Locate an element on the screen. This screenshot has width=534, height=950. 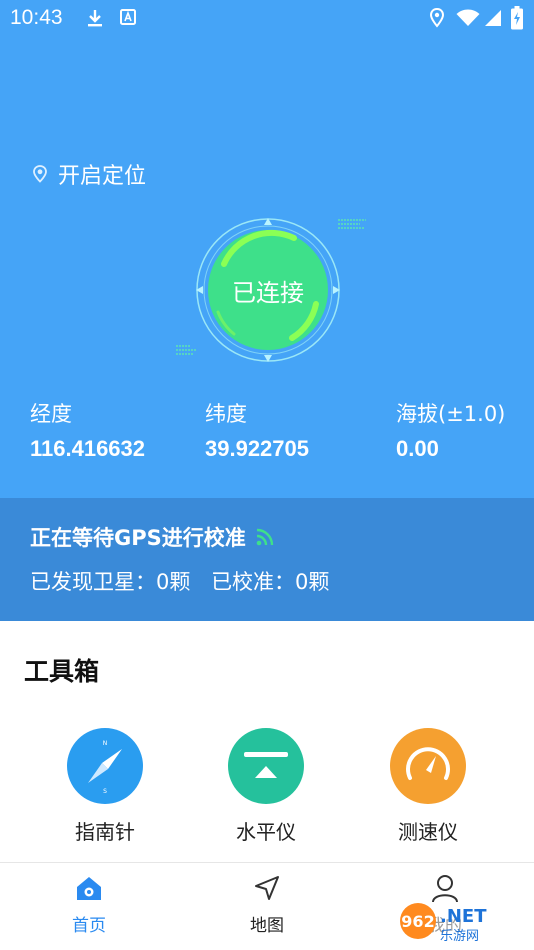
latitude-block: 纬度 39.922705 is located at coordinates (257, 430).